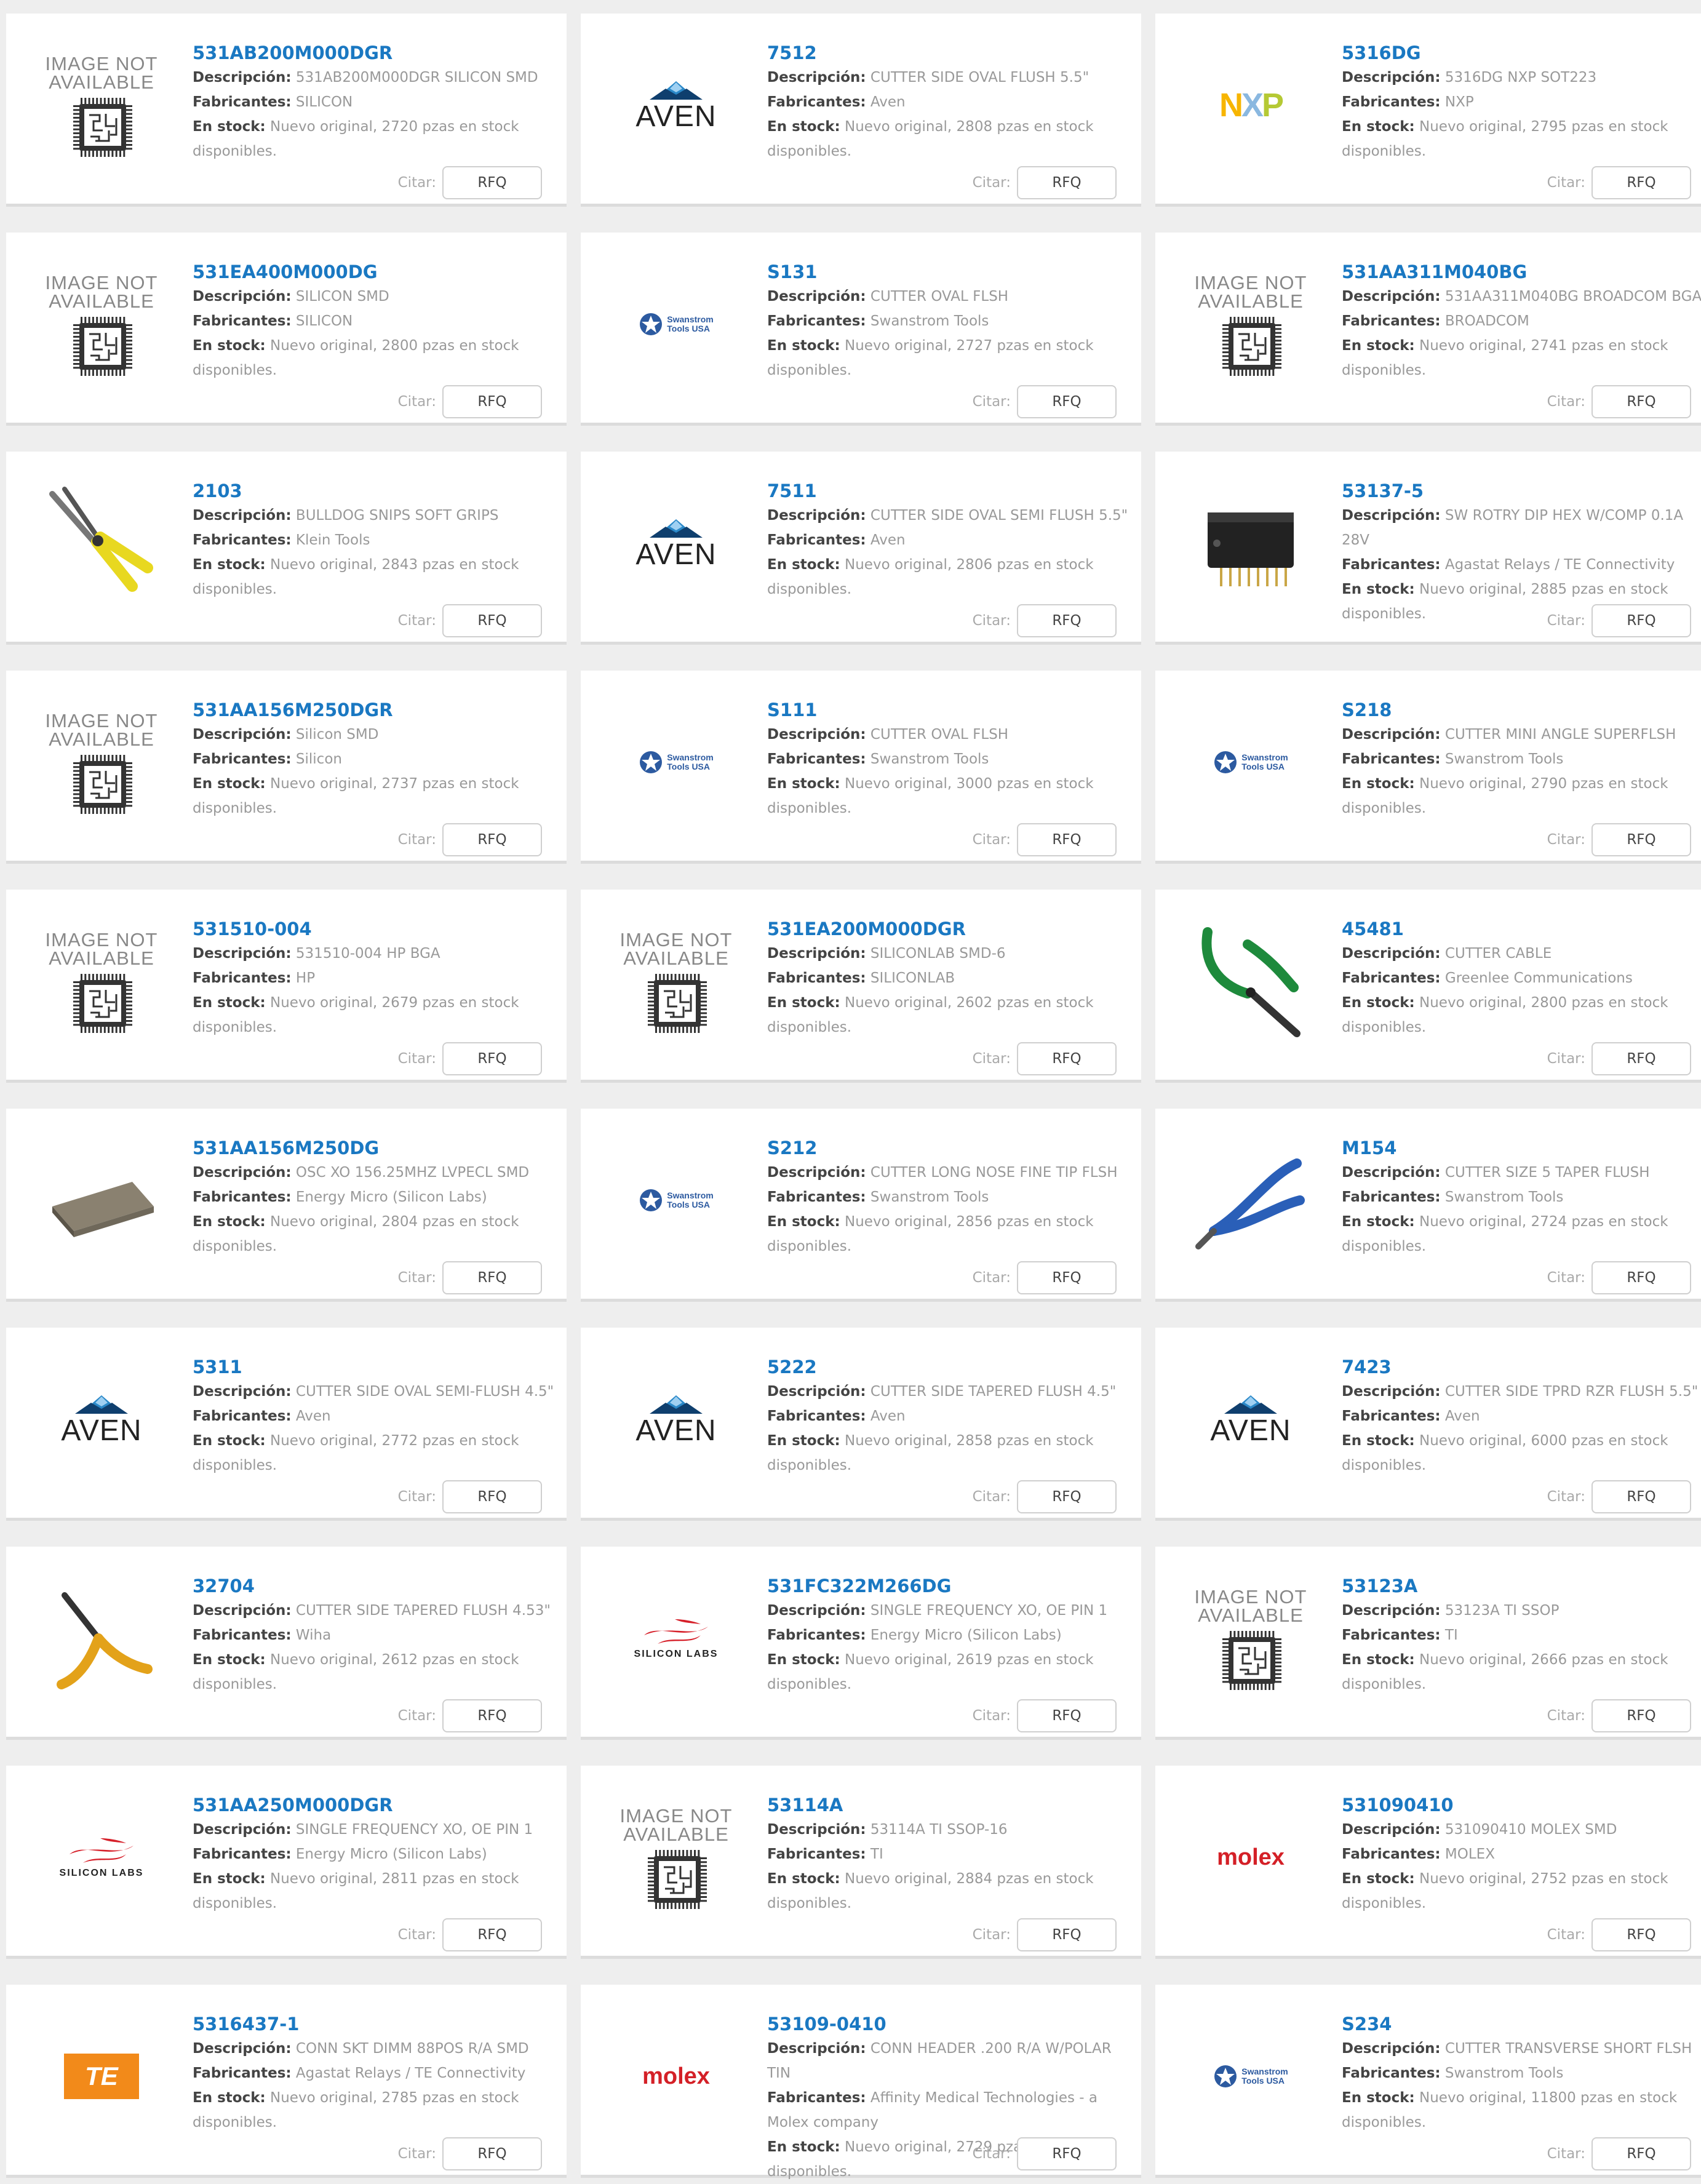 Image resolution: width=1701 pixels, height=2184 pixels. What do you see at coordinates (376, 2024) in the screenshot?
I see `part-number-link: 5316437-1` at bounding box center [376, 2024].